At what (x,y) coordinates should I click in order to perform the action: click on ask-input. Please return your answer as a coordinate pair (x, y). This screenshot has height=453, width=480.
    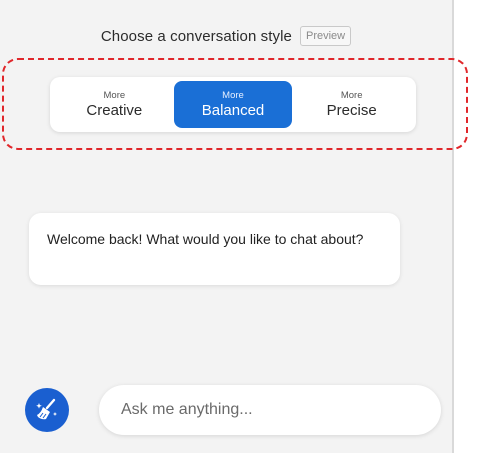
    Looking at the image, I should click on (270, 410).